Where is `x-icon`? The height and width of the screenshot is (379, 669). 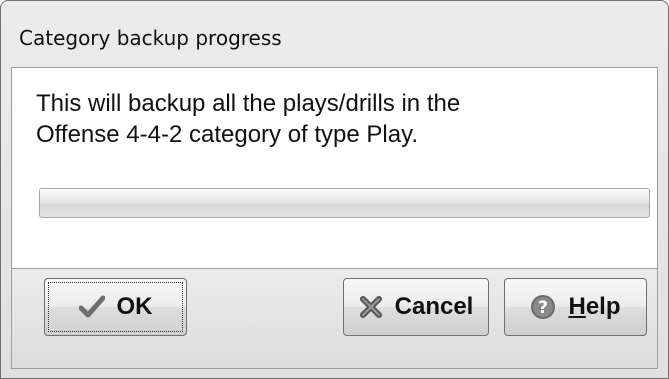
x-icon is located at coordinates (371, 307).